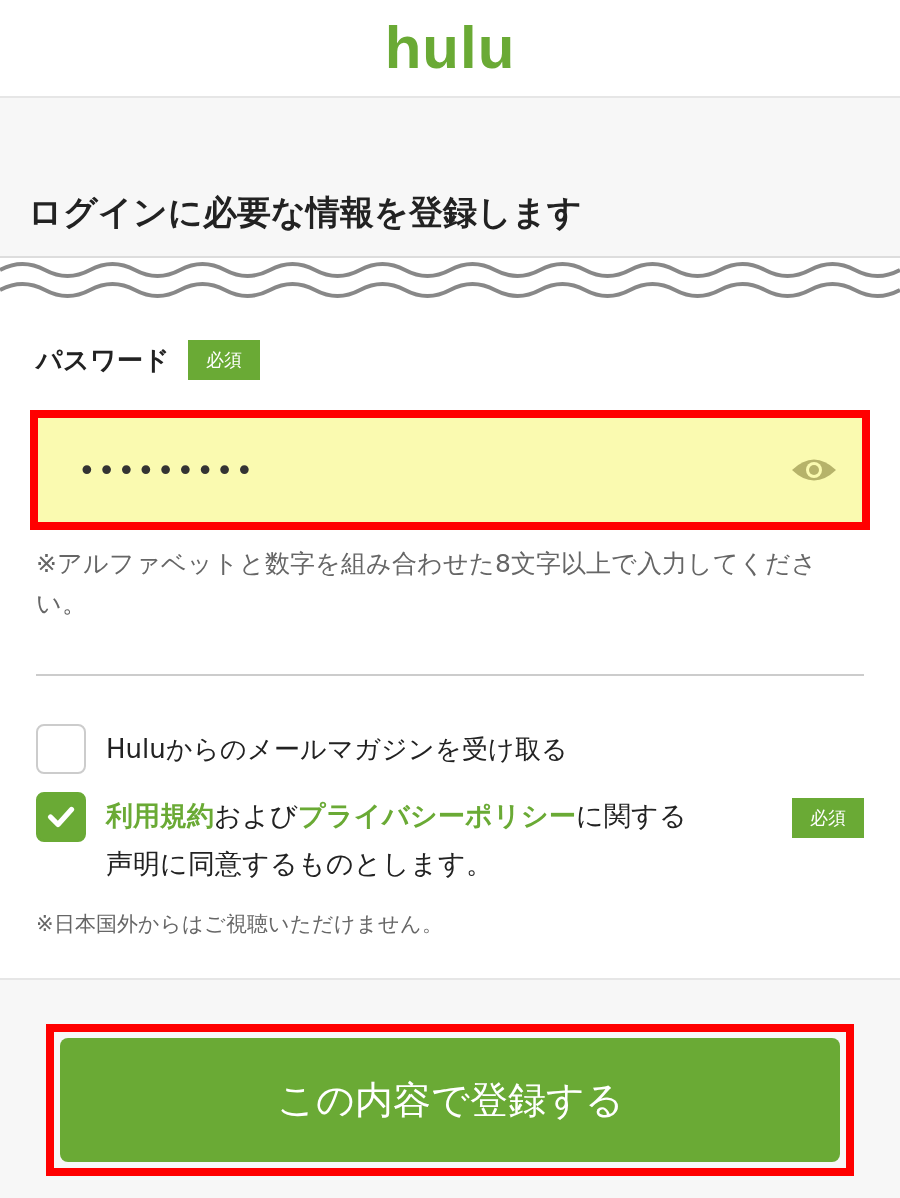  I want to click on checkbox-label: Huluからのメールマガジンを受け取る, so click(337, 749).